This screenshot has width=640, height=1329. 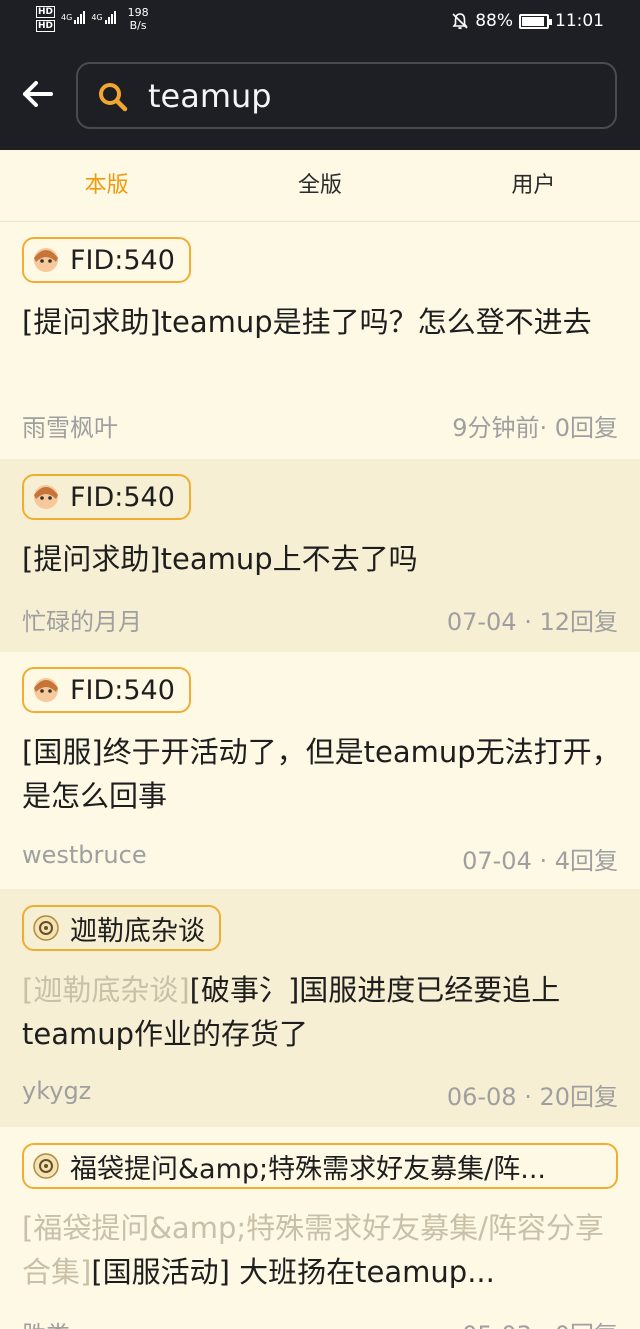 I want to click on arrow-left-icon, so click(x=38, y=94).